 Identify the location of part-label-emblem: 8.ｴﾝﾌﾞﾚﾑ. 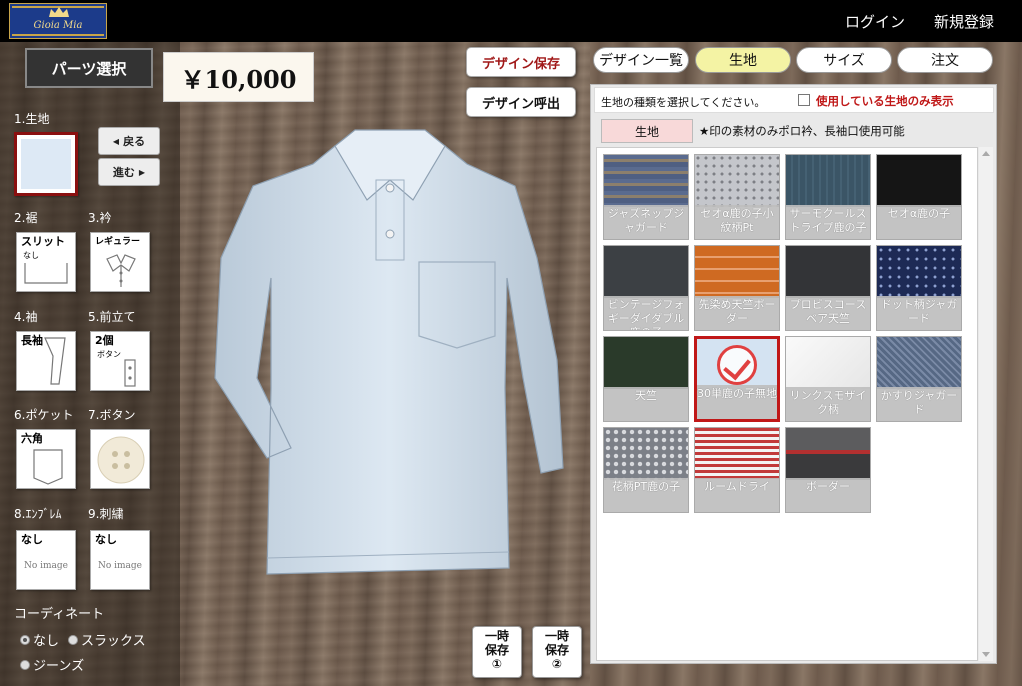
(38, 514).